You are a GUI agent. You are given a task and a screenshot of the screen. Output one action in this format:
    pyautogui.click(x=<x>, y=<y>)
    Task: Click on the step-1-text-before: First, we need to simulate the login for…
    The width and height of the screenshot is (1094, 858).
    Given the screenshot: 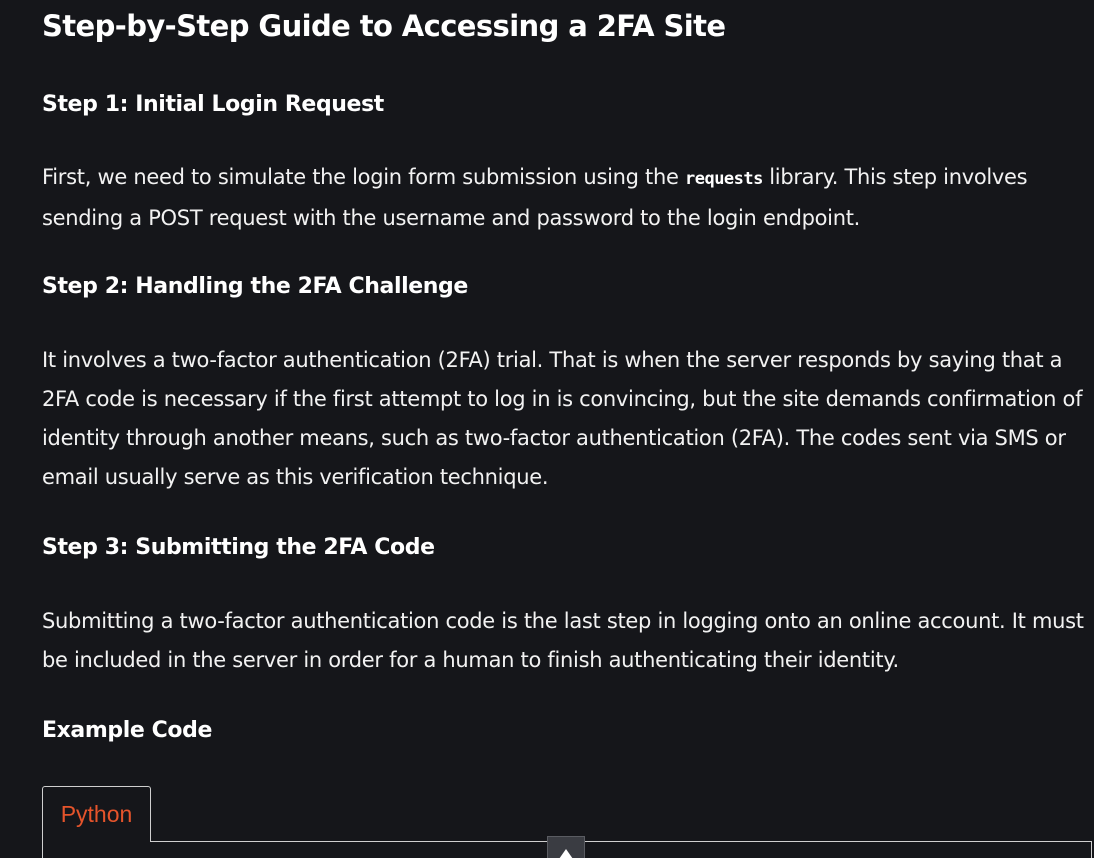 What is the action you would take?
    pyautogui.click(x=363, y=177)
    